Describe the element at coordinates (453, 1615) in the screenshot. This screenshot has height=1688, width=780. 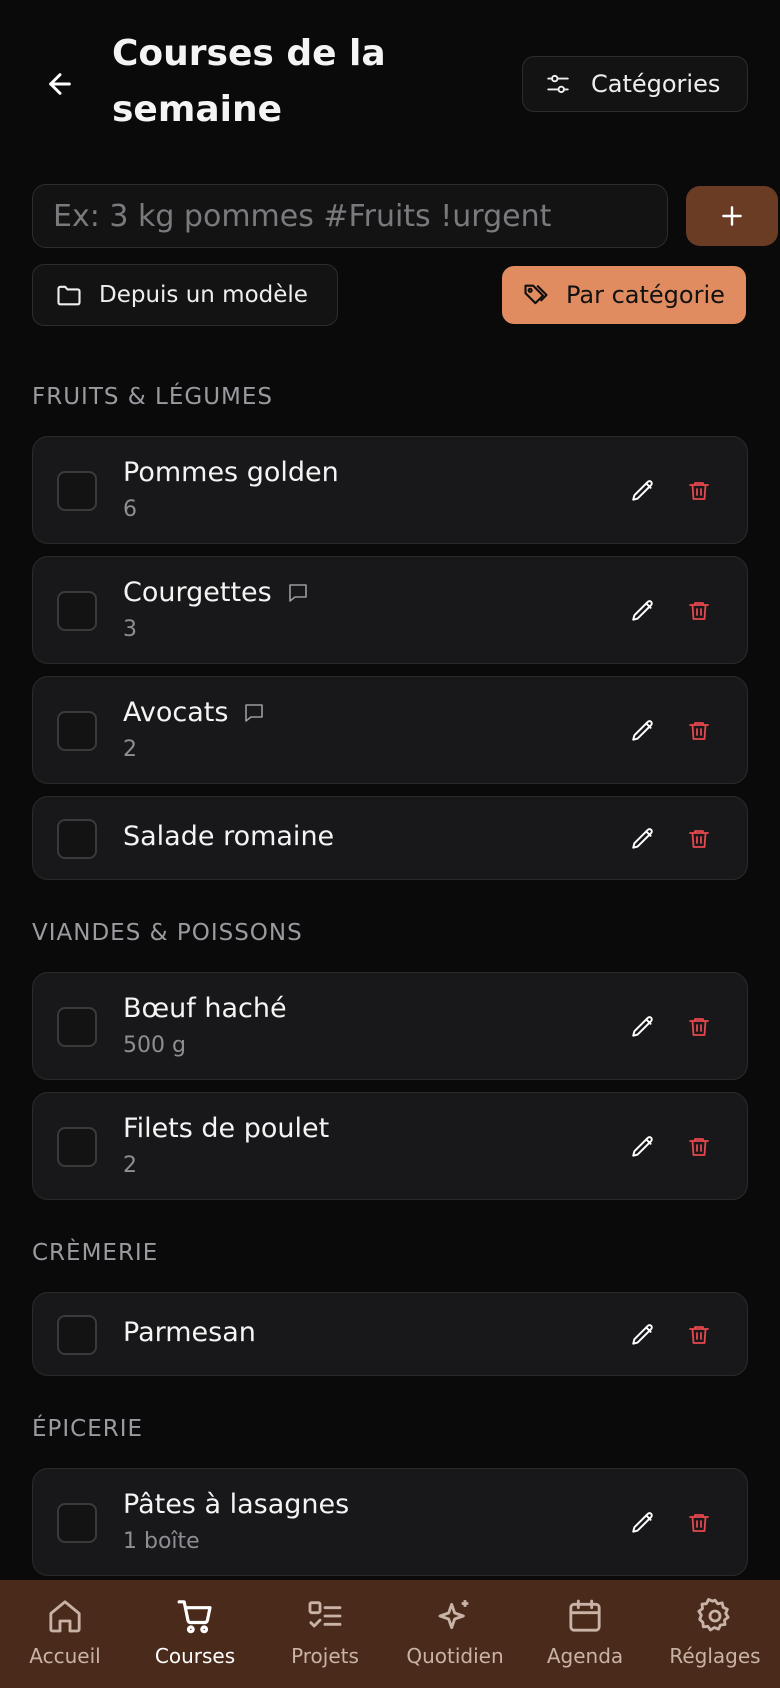
I see `sparkles-icon` at that location.